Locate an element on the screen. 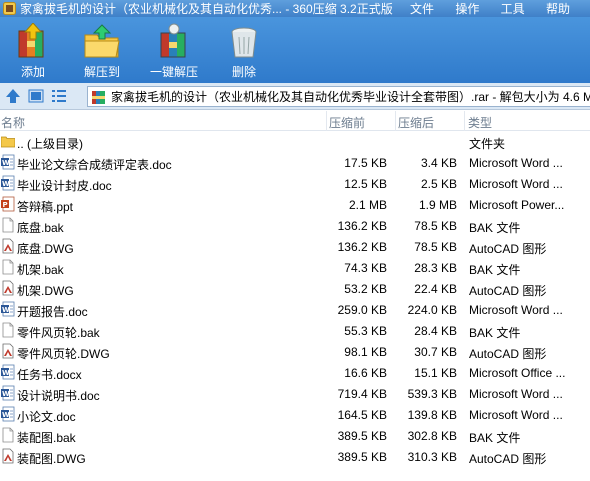 This screenshot has width=590, height=481. arrow-up-icon is located at coordinates (13, 96).